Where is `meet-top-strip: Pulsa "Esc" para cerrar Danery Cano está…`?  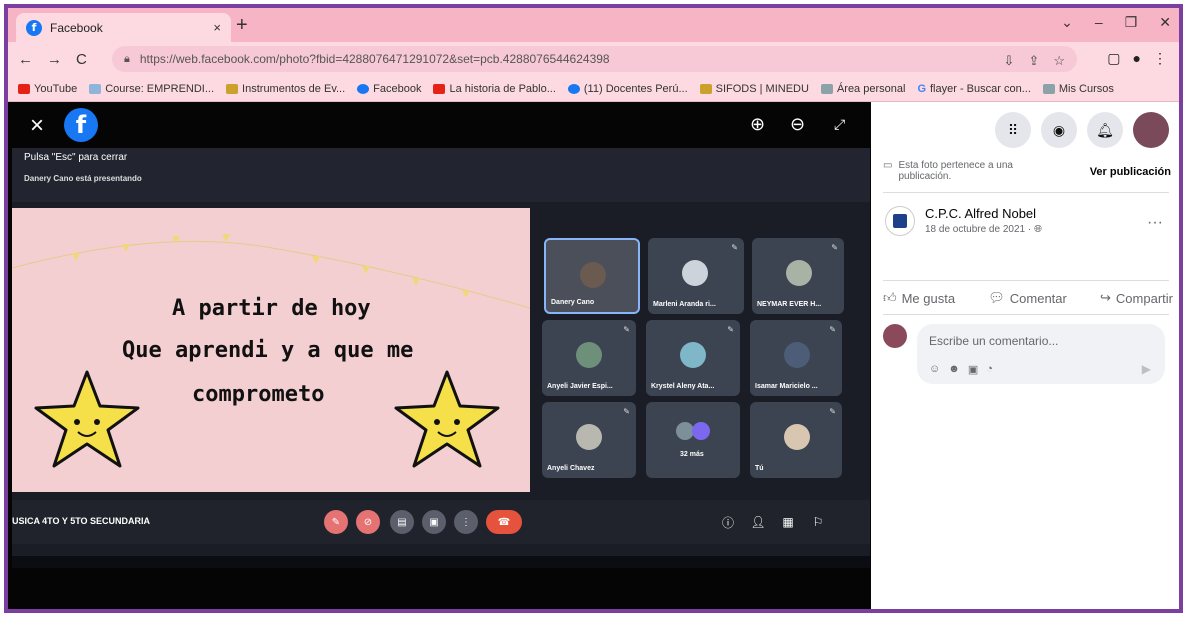
meet-top-strip: Pulsa "Esc" para cerrar Danery Cano está… is located at coordinates (441, 175).